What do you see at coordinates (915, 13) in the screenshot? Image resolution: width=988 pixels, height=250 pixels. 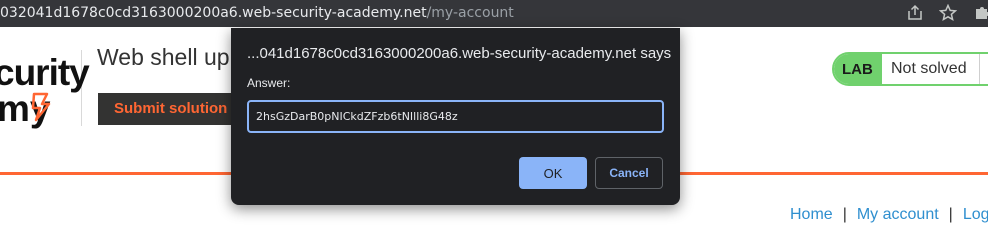 I see `share-icon` at bounding box center [915, 13].